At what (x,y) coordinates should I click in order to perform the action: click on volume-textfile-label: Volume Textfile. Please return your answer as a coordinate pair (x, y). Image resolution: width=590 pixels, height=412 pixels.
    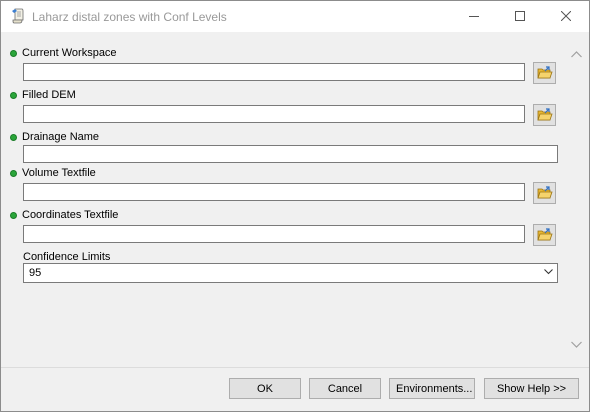
    Looking at the image, I should click on (59, 173).